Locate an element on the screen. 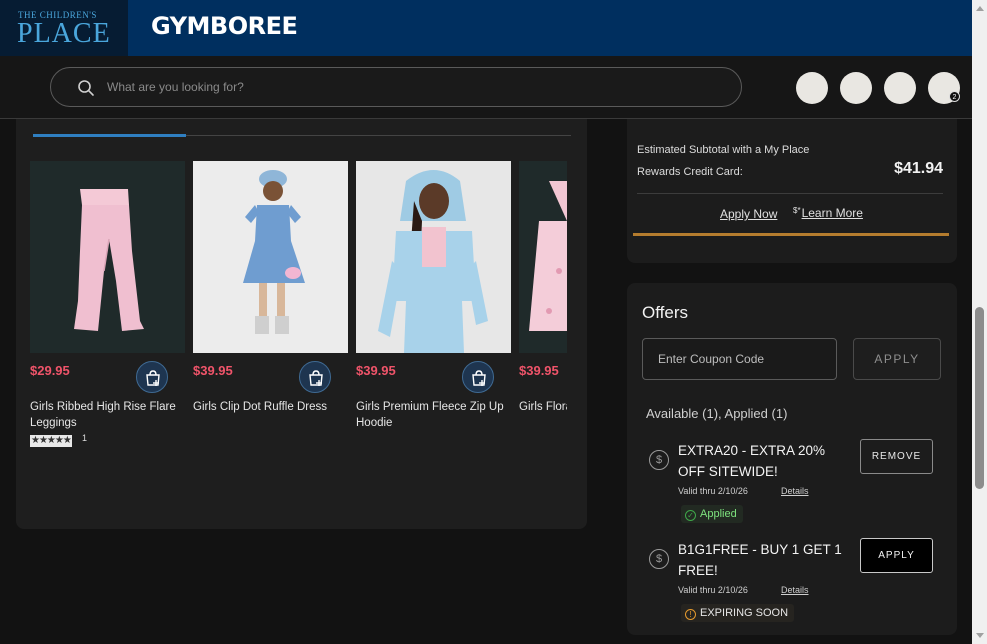 Image resolution: width=987 pixels, height=644 pixels. brand-bar: THE CHILDREN'S PLACE GYMBOREE is located at coordinates (486, 28).